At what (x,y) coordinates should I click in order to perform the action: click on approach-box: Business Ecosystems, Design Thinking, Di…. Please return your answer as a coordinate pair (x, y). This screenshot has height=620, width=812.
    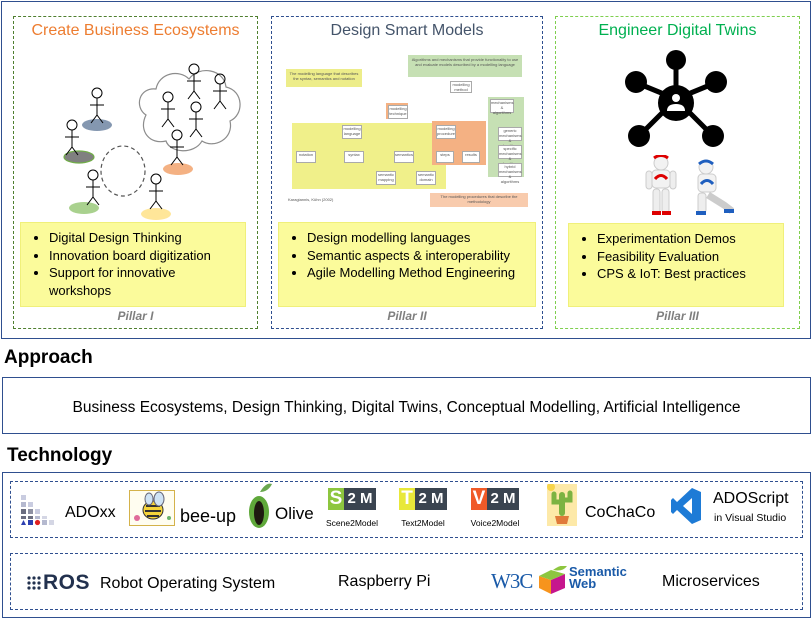
    Looking at the image, I should click on (406, 405).